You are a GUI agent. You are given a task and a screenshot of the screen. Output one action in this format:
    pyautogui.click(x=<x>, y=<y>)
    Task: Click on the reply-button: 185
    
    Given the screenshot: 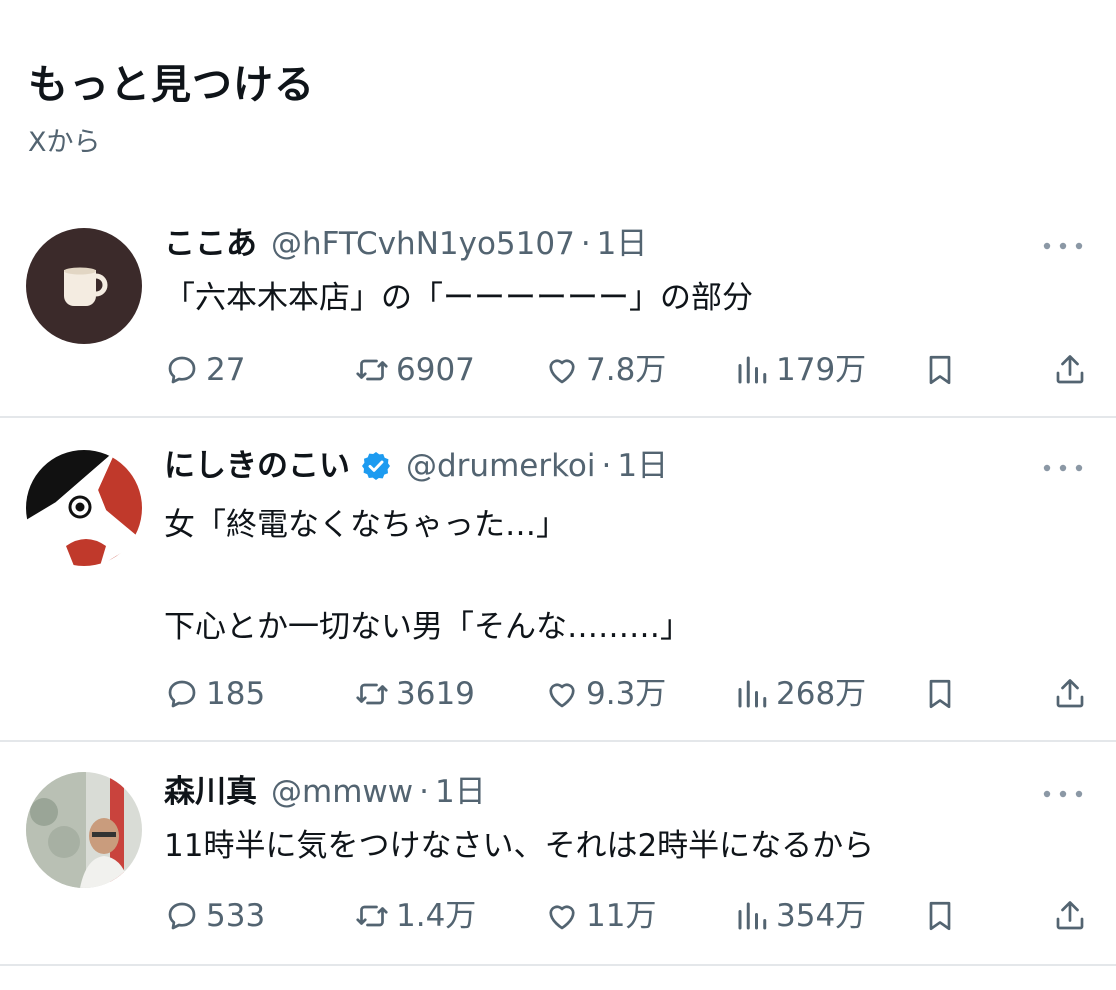 What is the action you would take?
    pyautogui.click(x=214, y=694)
    